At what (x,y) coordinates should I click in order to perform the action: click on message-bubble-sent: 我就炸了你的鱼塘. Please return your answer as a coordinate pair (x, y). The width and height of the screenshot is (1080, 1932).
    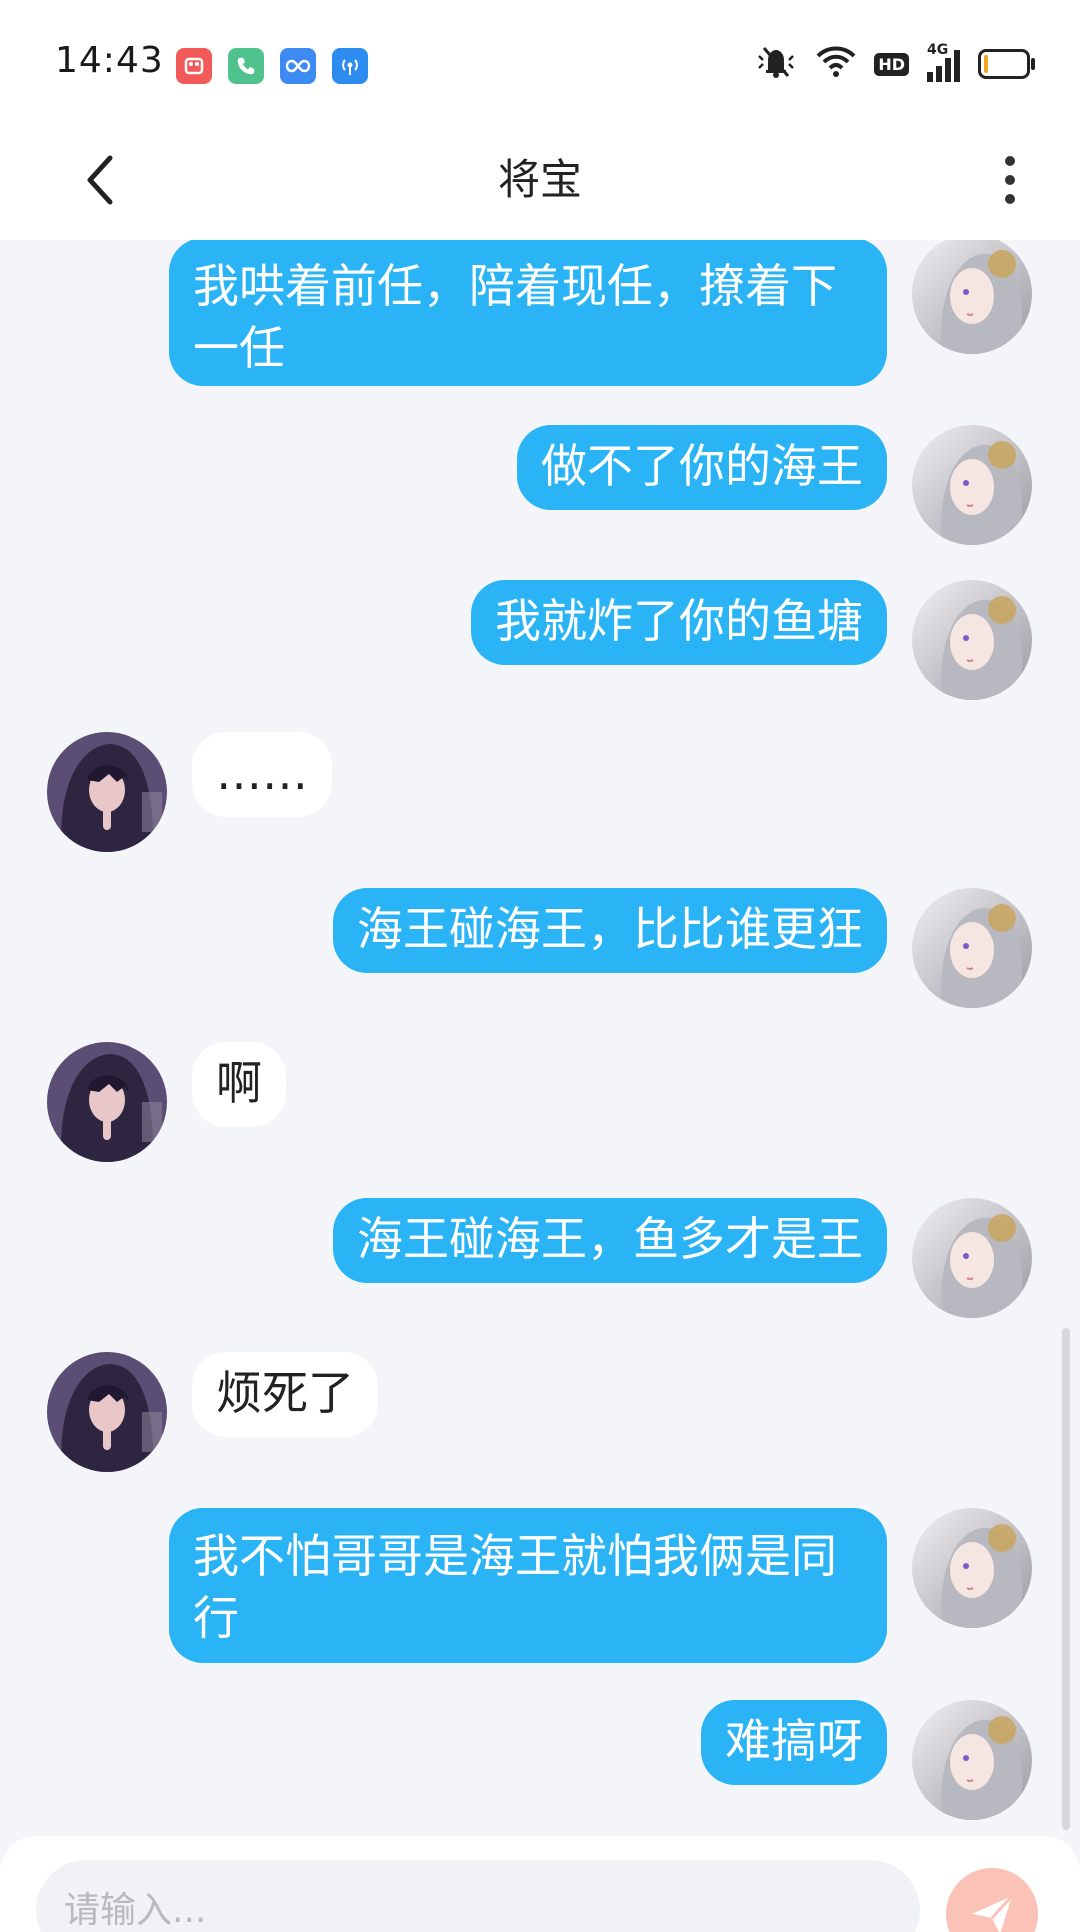
    Looking at the image, I should click on (679, 622).